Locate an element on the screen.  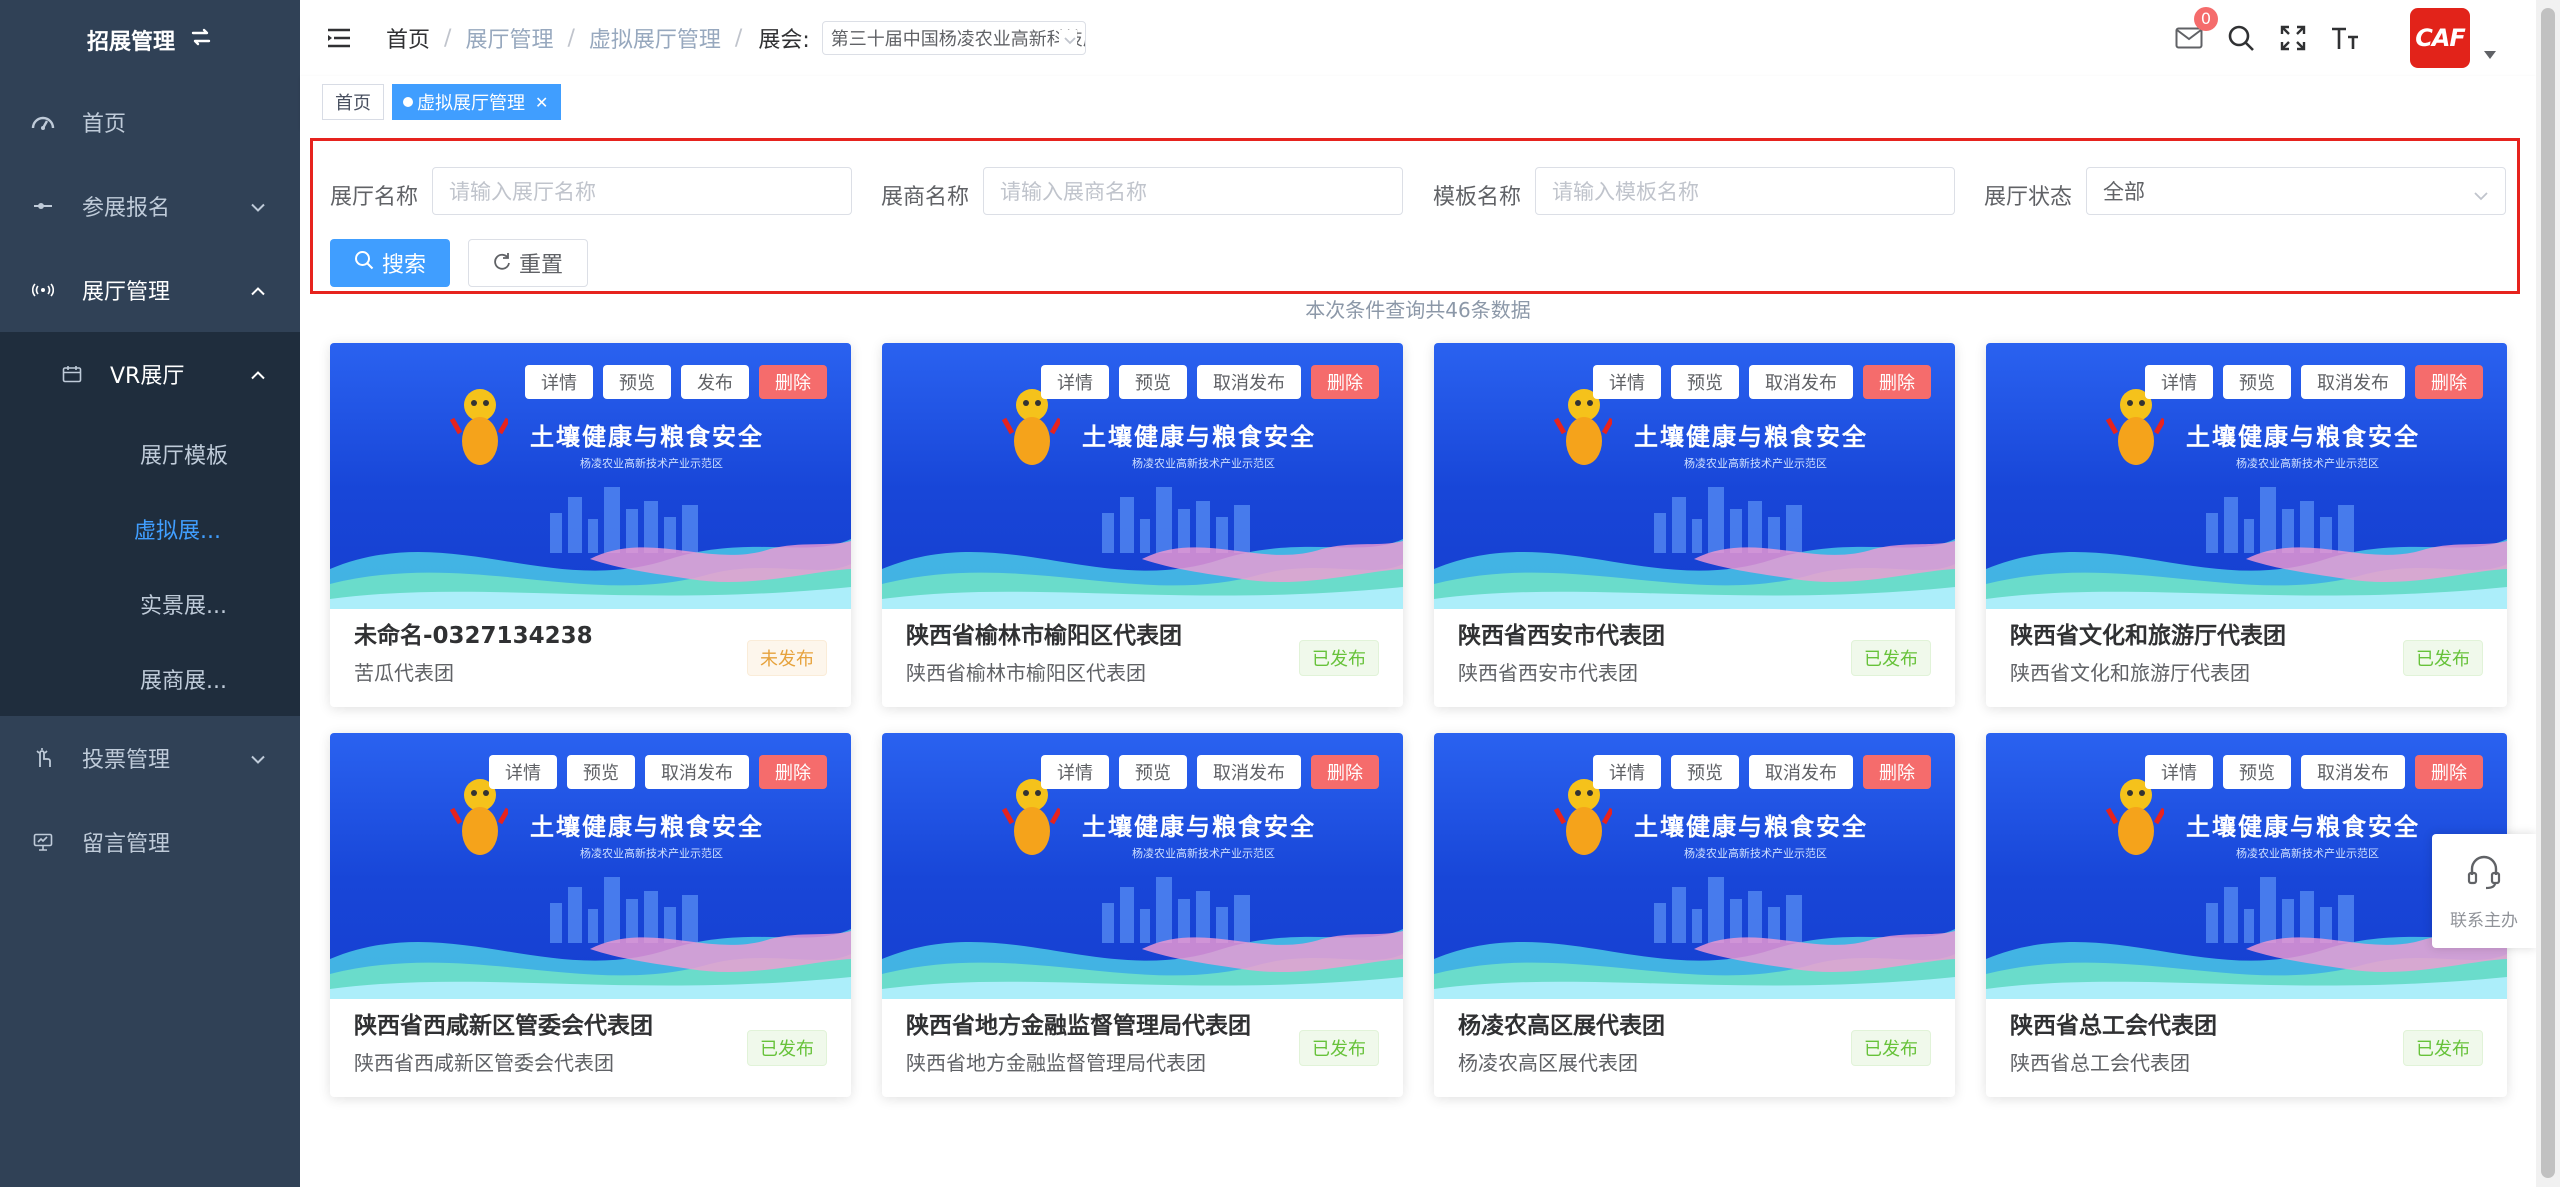
search-icon is located at coordinates (2241, 38).